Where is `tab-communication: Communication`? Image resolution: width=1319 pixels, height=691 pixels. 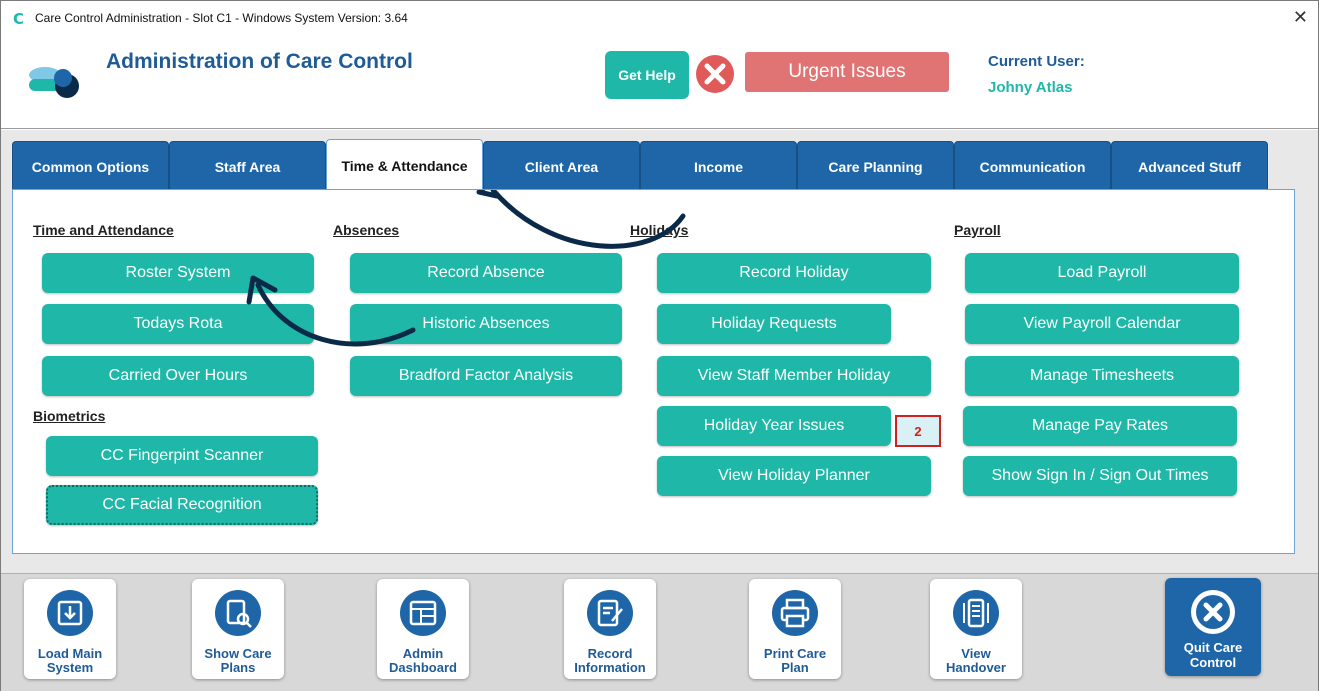 tab-communication: Communication is located at coordinates (1032, 166).